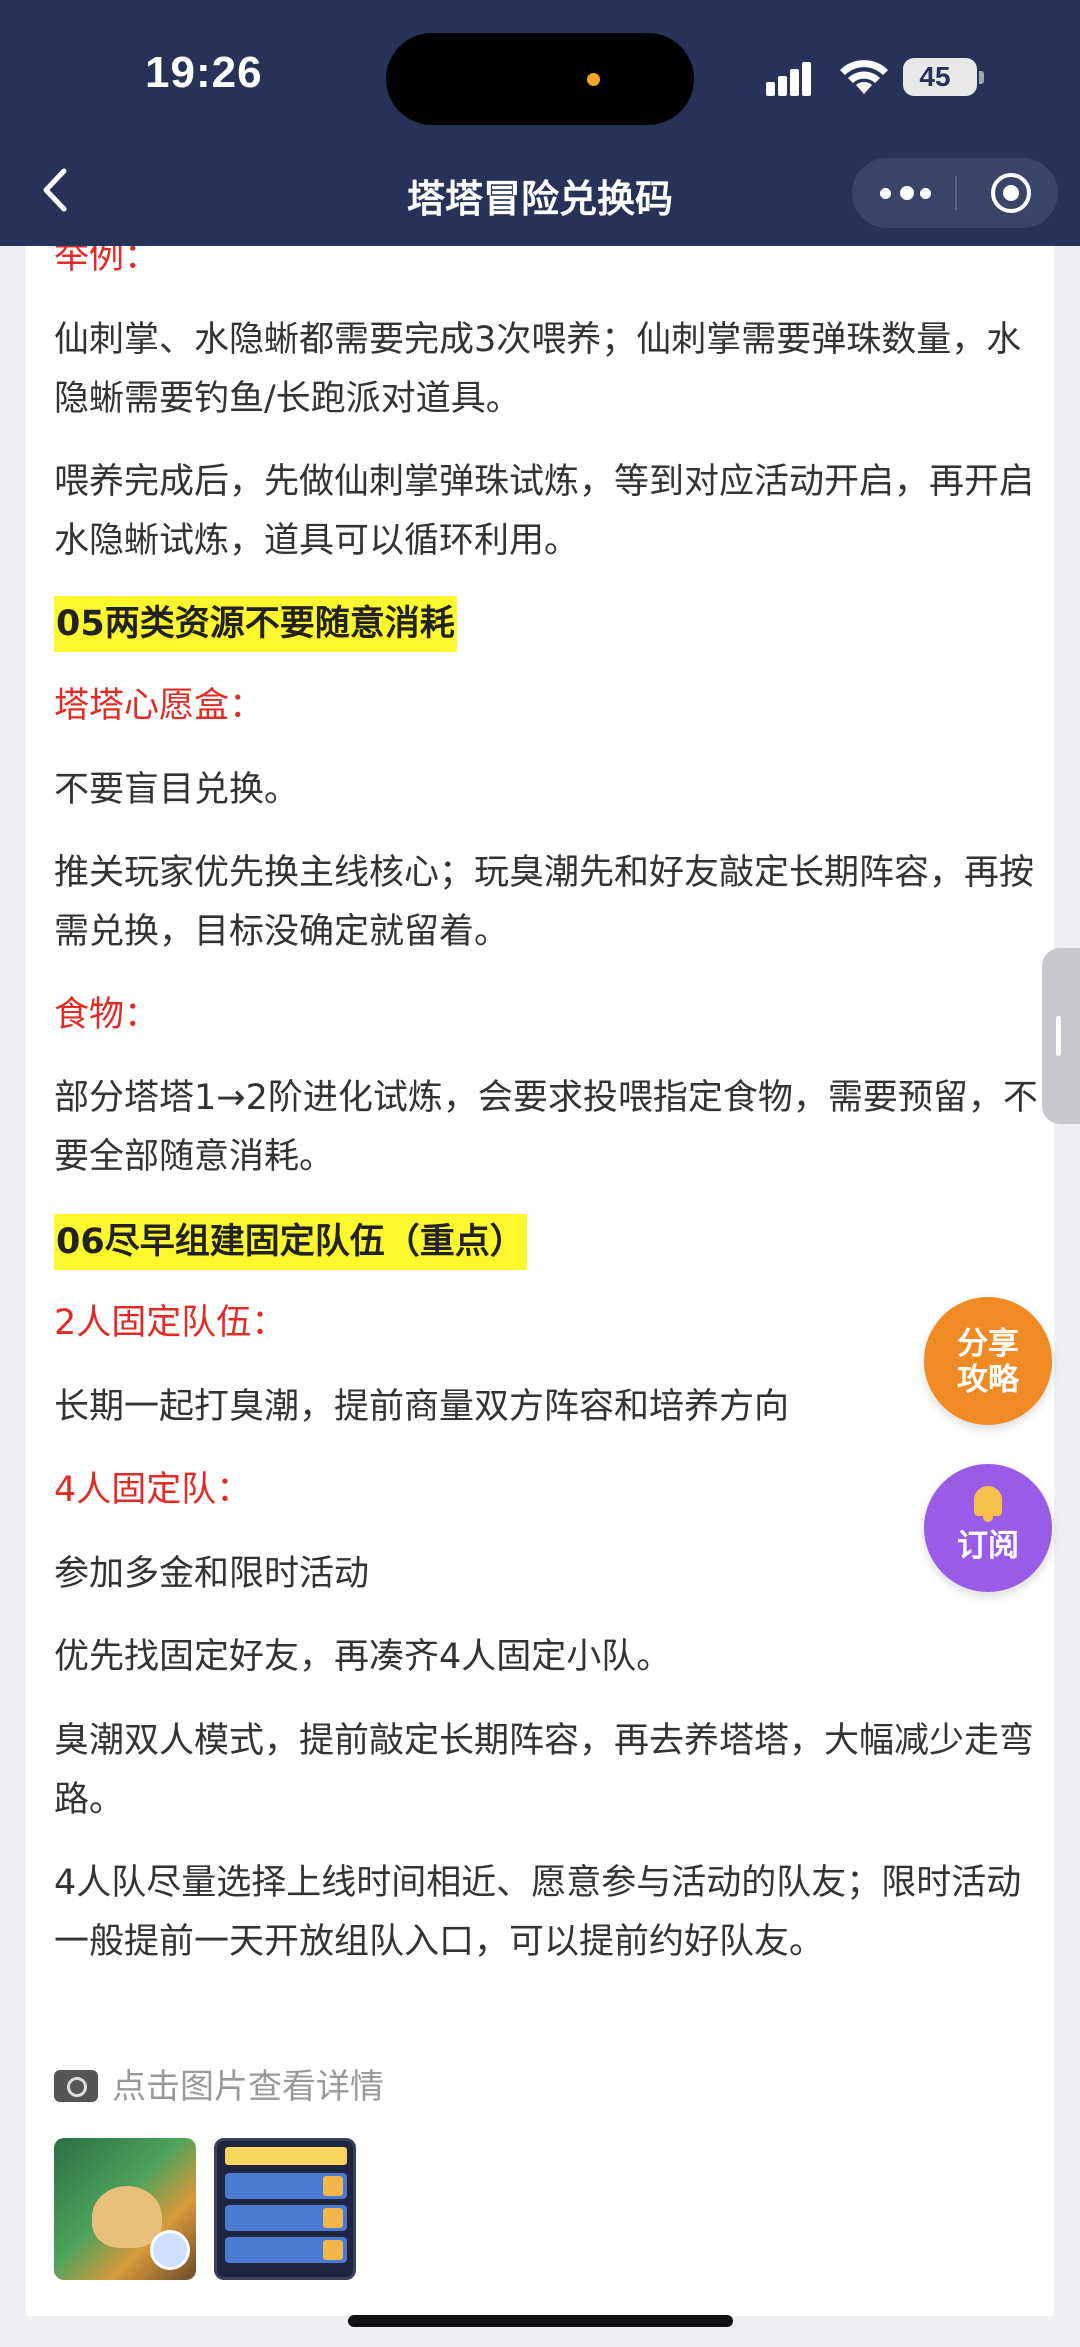 This screenshot has height=2347, width=1080. I want to click on paragraph: 优先找固定好友，再凑齐4人固定小队。, so click(363, 1657).